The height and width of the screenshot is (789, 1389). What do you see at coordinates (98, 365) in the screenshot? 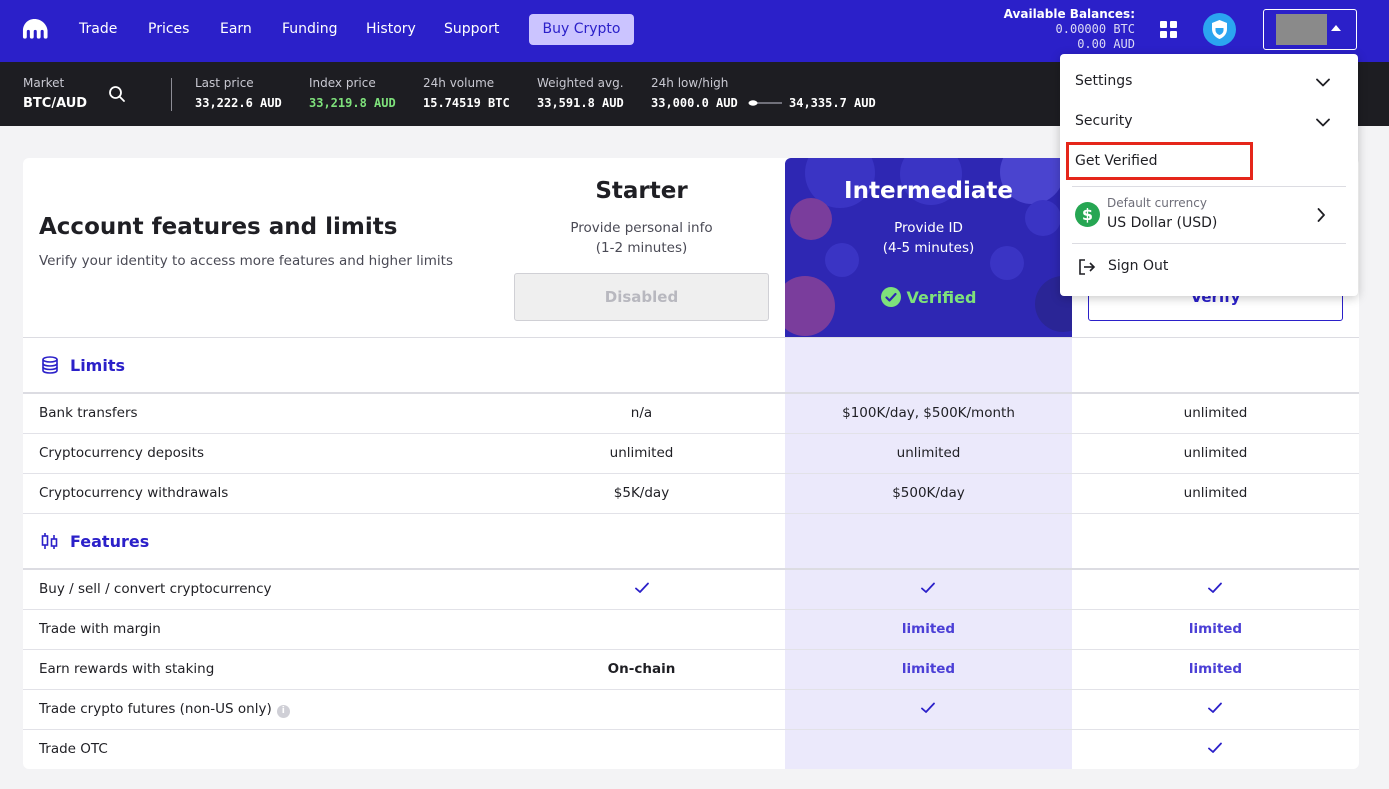
I see `section-limits-title: Limits` at bounding box center [98, 365].